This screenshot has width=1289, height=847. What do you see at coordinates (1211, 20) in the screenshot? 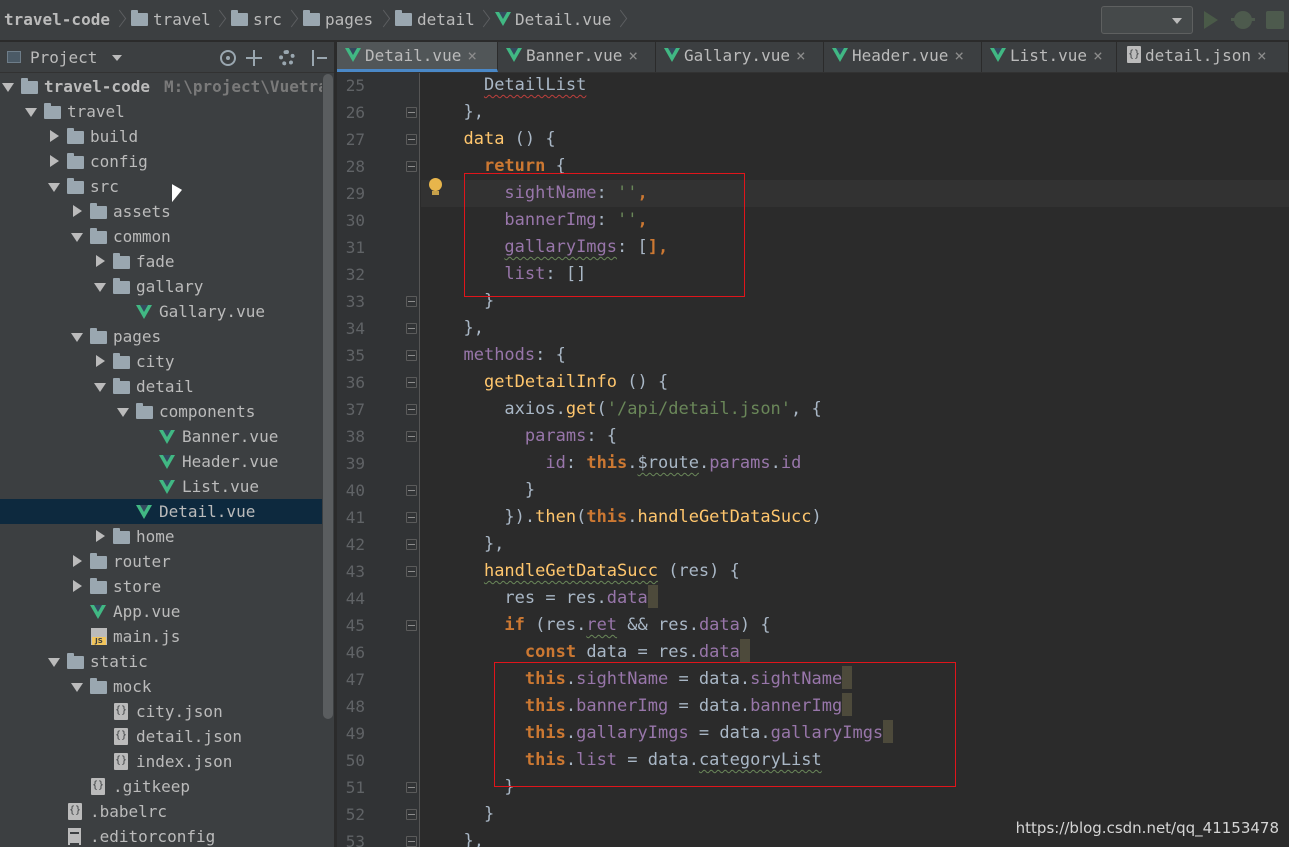
I see `run-icon` at bounding box center [1211, 20].